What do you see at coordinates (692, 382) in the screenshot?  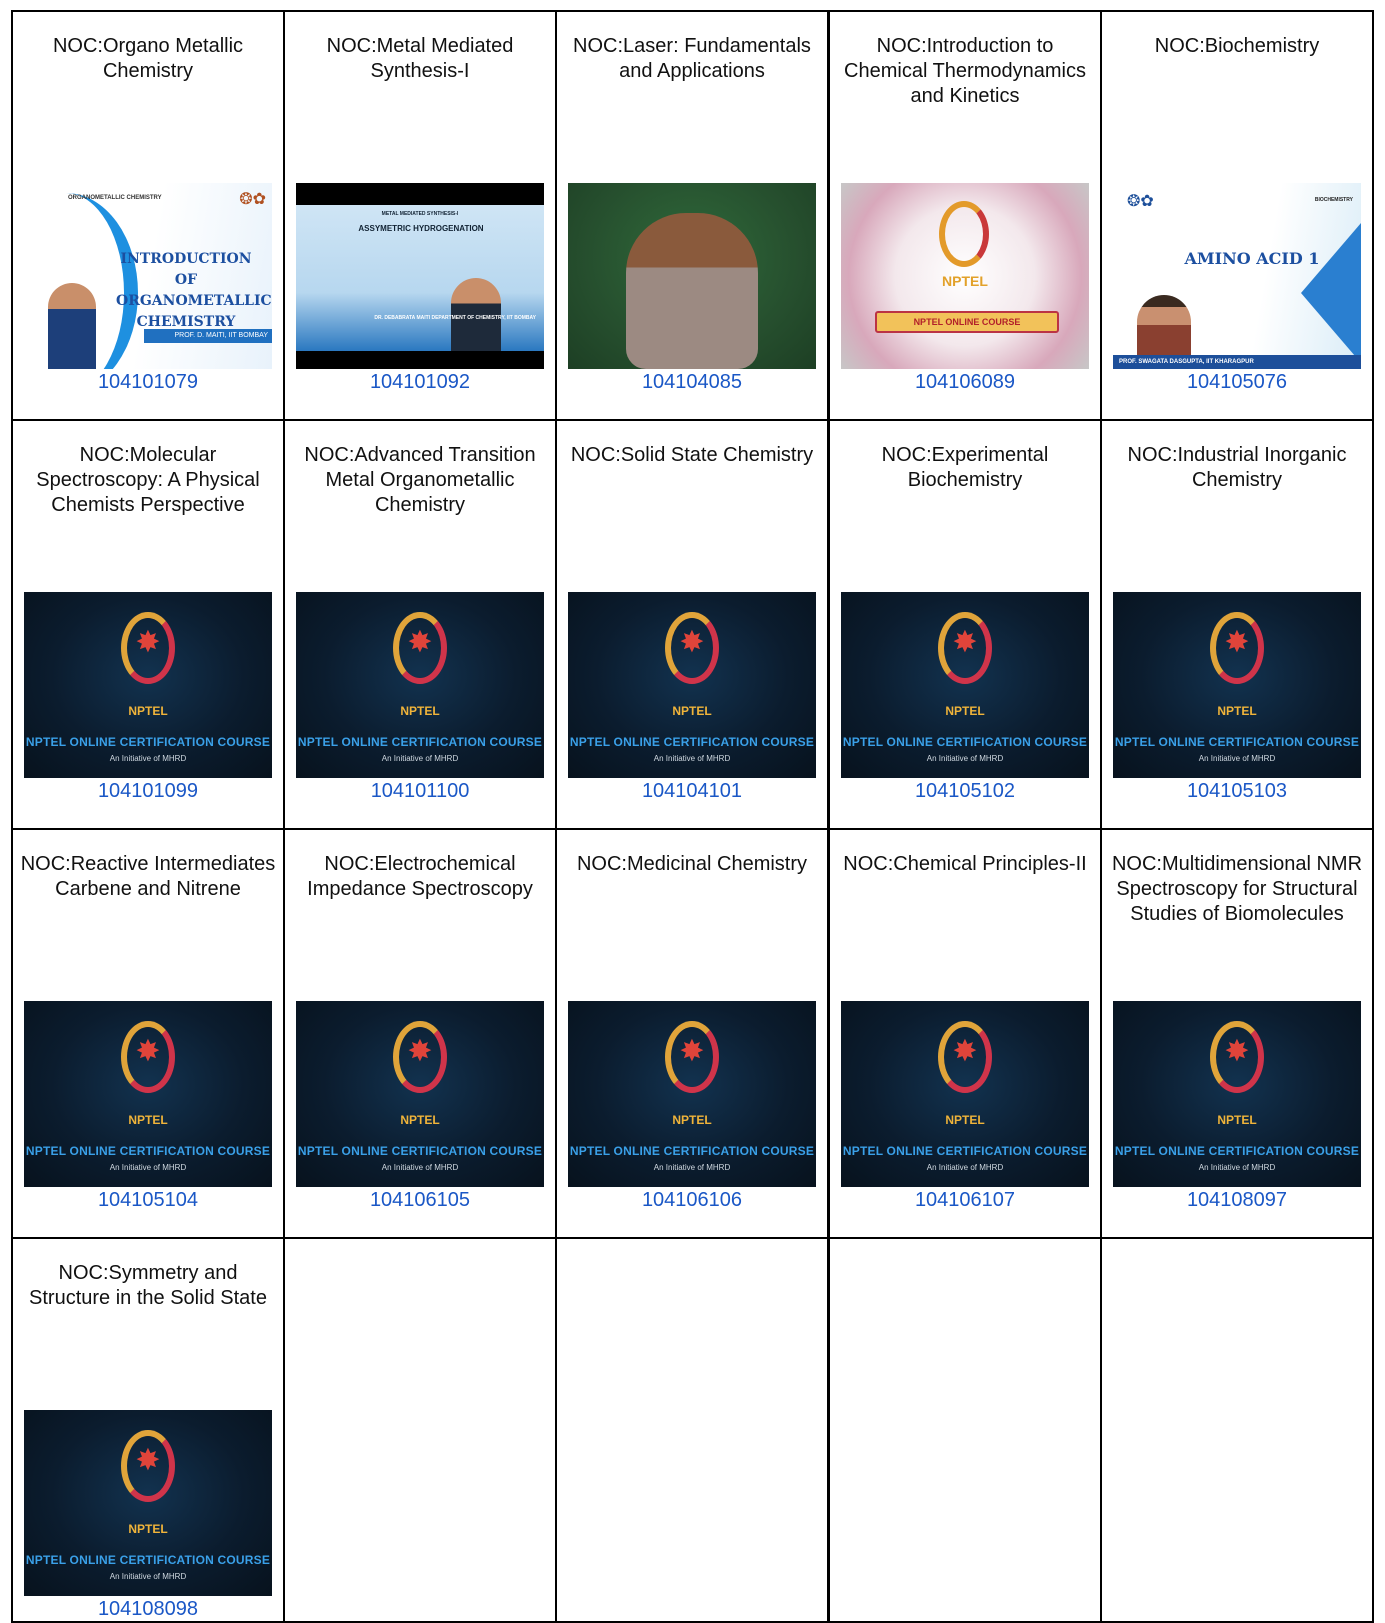 I see `course-code-link: 104104085` at bounding box center [692, 382].